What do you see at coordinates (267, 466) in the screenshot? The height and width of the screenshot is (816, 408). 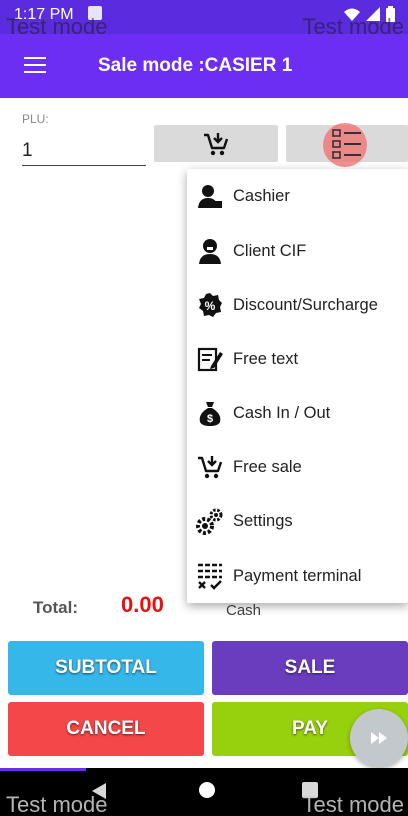 I see `menu-item-label: Free sale` at bounding box center [267, 466].